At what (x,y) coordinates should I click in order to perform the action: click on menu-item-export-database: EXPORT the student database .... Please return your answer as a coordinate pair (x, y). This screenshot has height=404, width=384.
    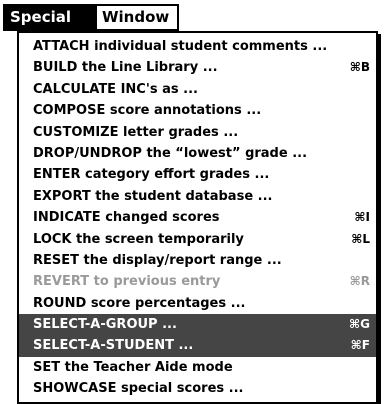
    Looking at the image, I should click on (197, 196).